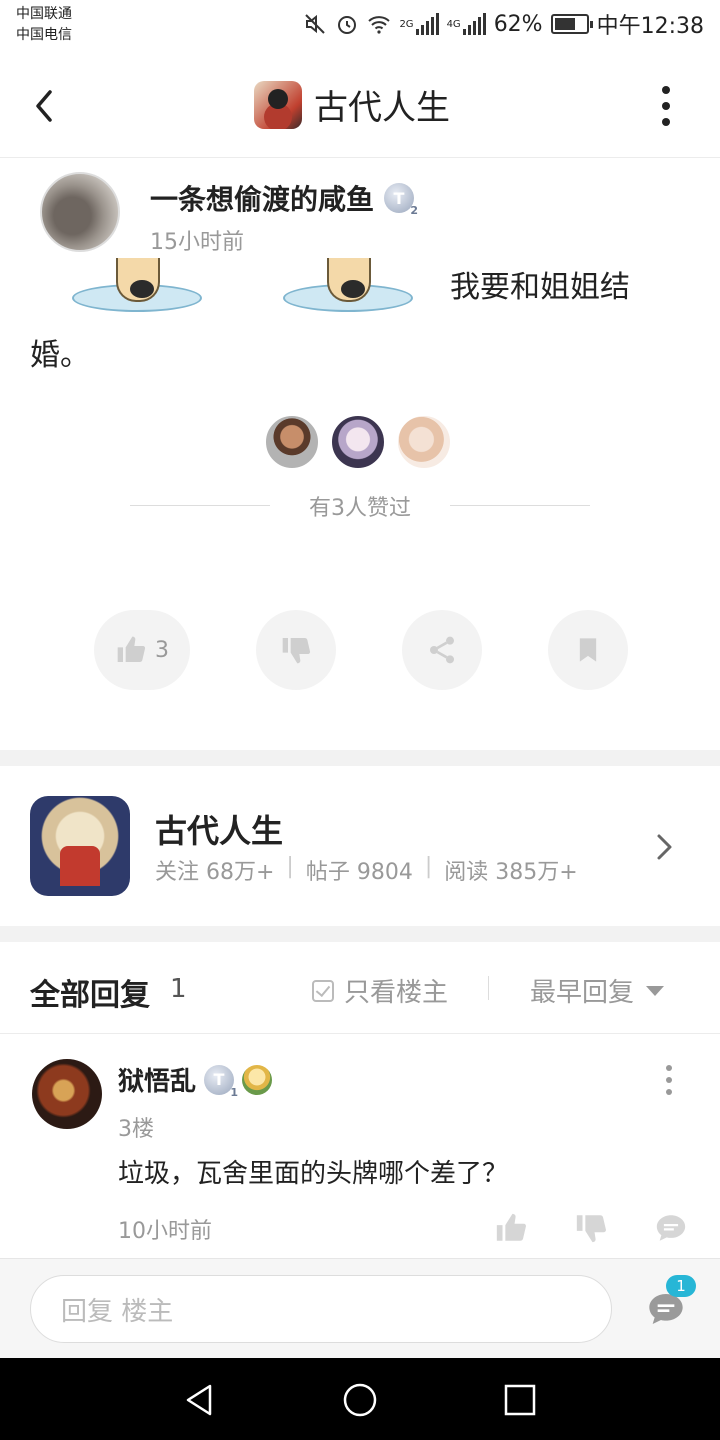 This screenshot has height=1440, width=720. What do you see at coordinates (165, 1231) in the screenshot?
I see `reply-time: 10小时前` at bounding box center [165, 1231].